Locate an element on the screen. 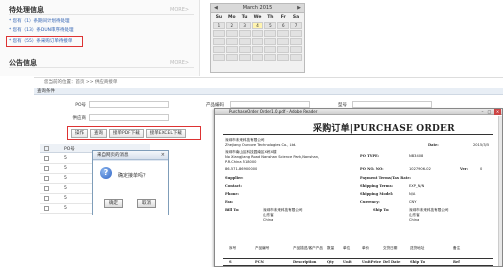 This screenshot has height=267, width=503. calendar-dow: Su is located at coordinates (219, 17).